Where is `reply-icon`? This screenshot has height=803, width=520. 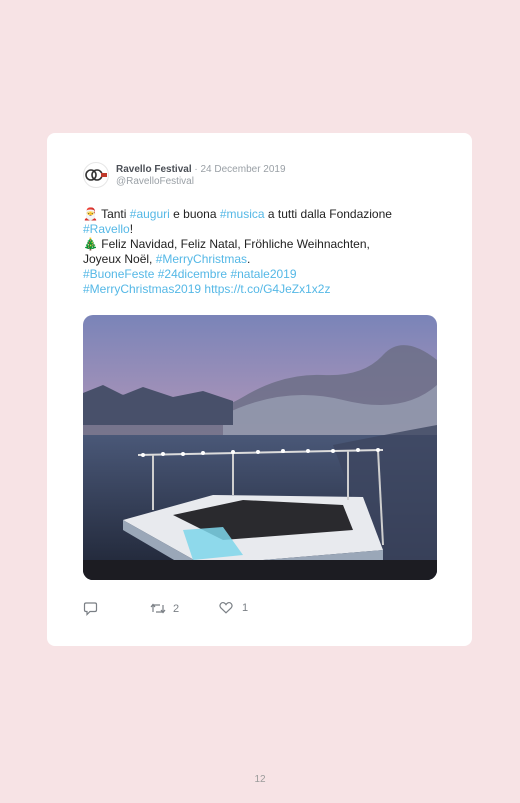
reply-icon is located at coordinates (90, 609).